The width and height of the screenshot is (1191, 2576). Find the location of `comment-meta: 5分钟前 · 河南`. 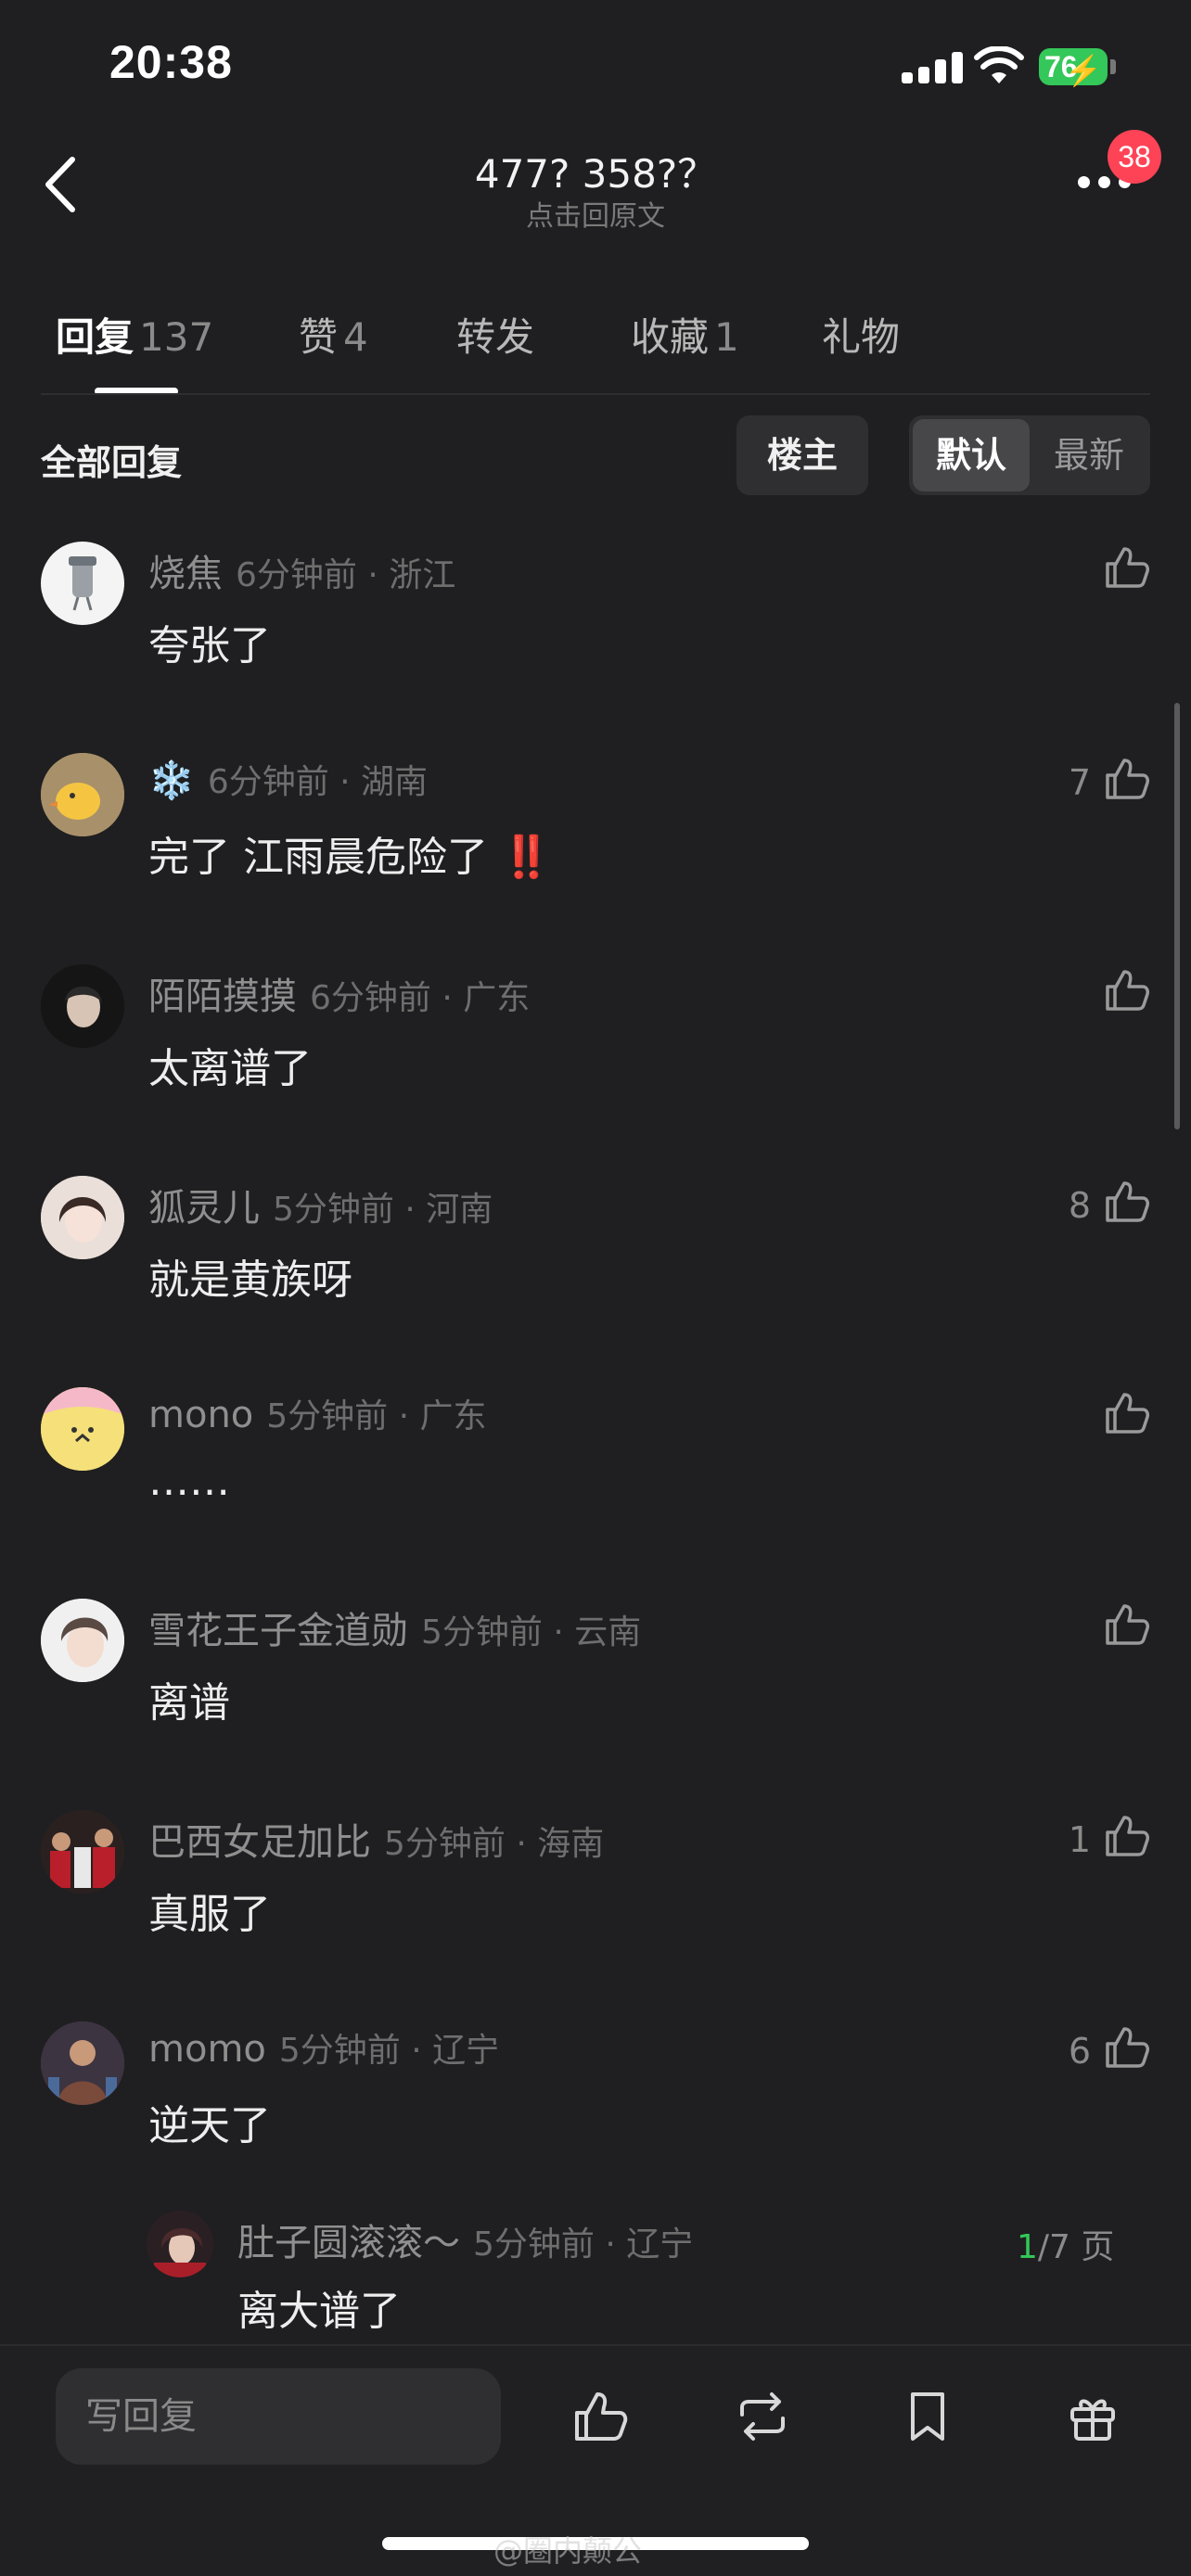

comment-meta: 5分钟前 · 河南 is located at coordinates (383, 1210).